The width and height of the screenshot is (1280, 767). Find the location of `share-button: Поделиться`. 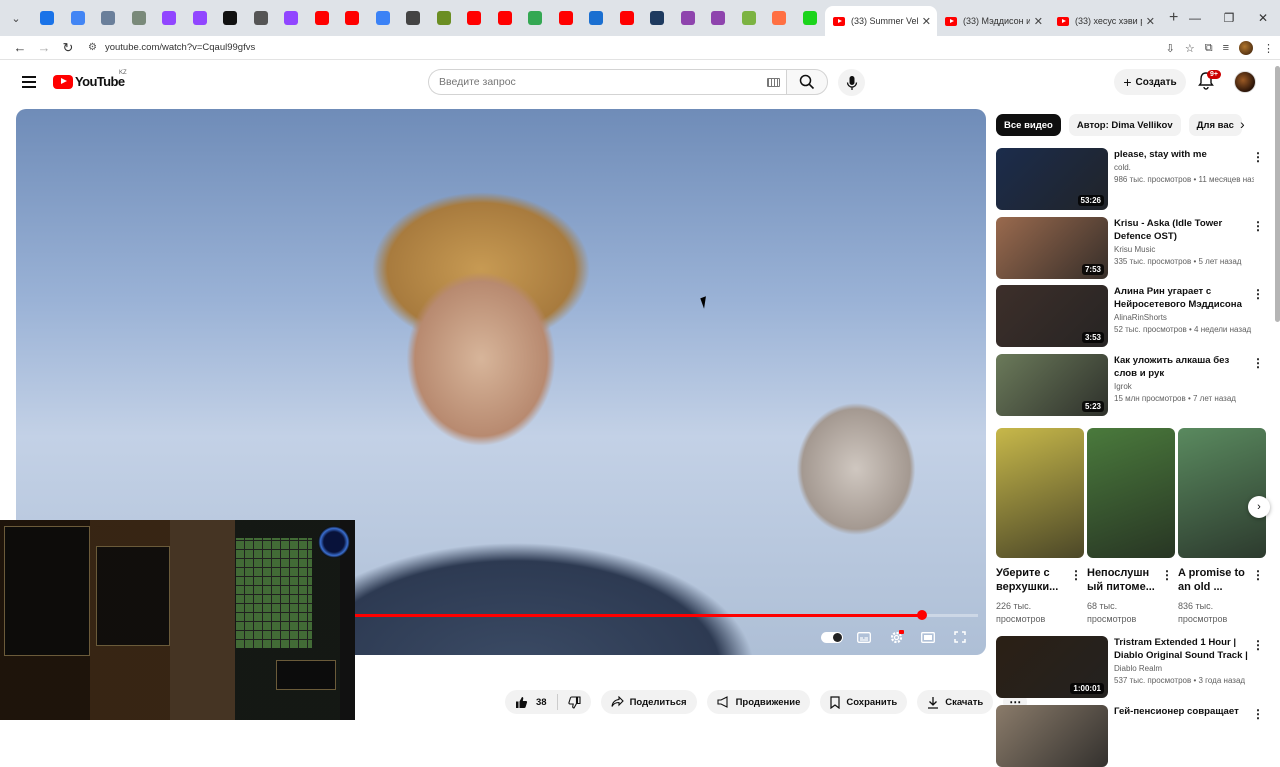

share-button: Поделиться is located at coordinates (648, 702).